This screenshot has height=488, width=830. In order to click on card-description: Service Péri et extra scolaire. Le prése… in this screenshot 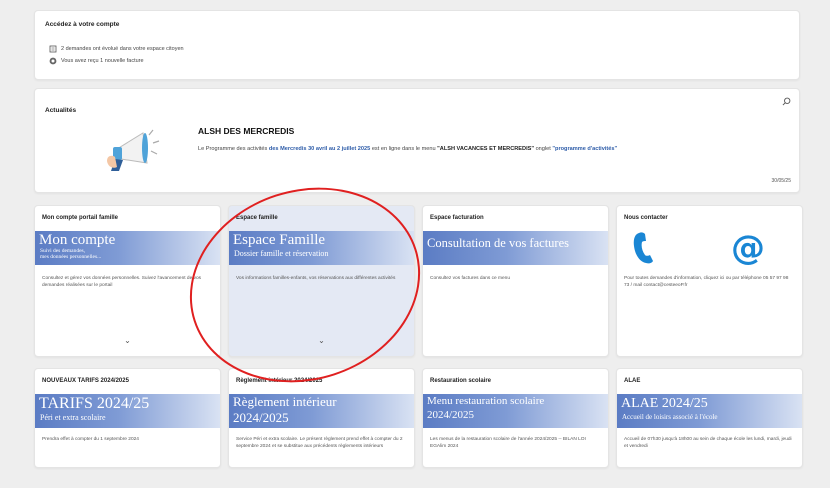, I will do `click(319, 443)`.